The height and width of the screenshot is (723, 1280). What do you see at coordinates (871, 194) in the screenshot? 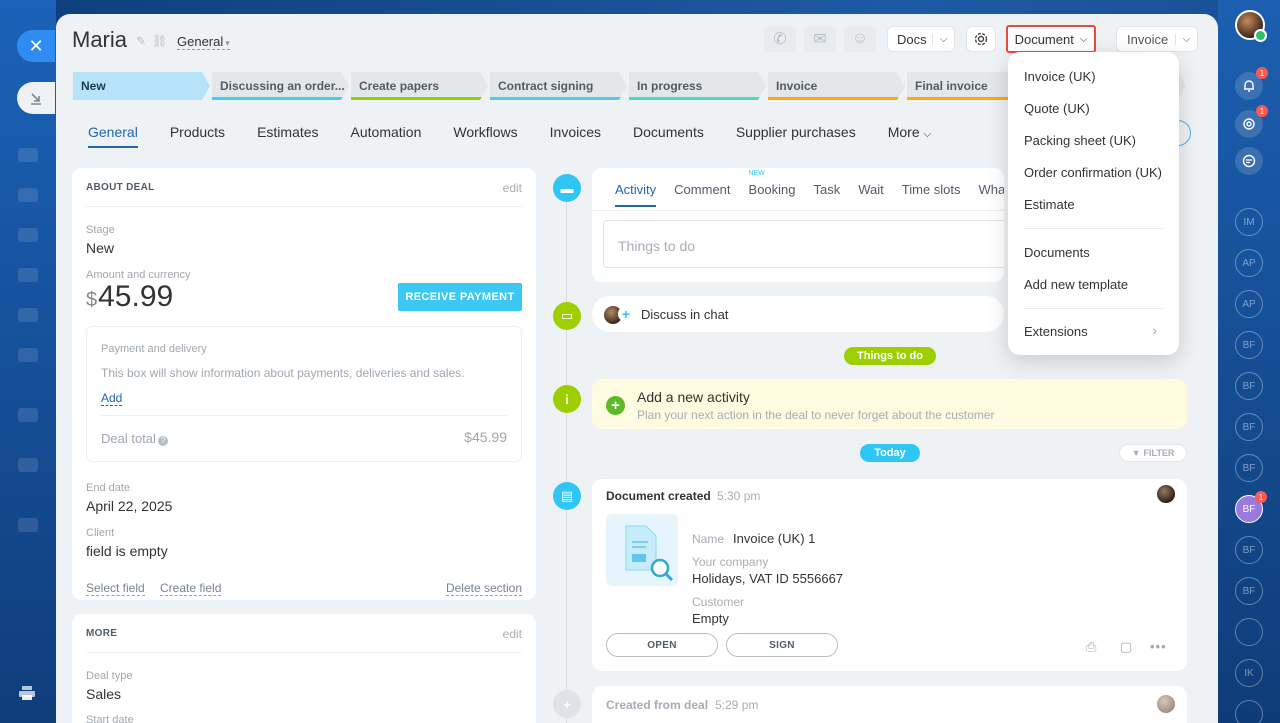
I see `tab-wait: Wait` at bounding box center [871, 194].